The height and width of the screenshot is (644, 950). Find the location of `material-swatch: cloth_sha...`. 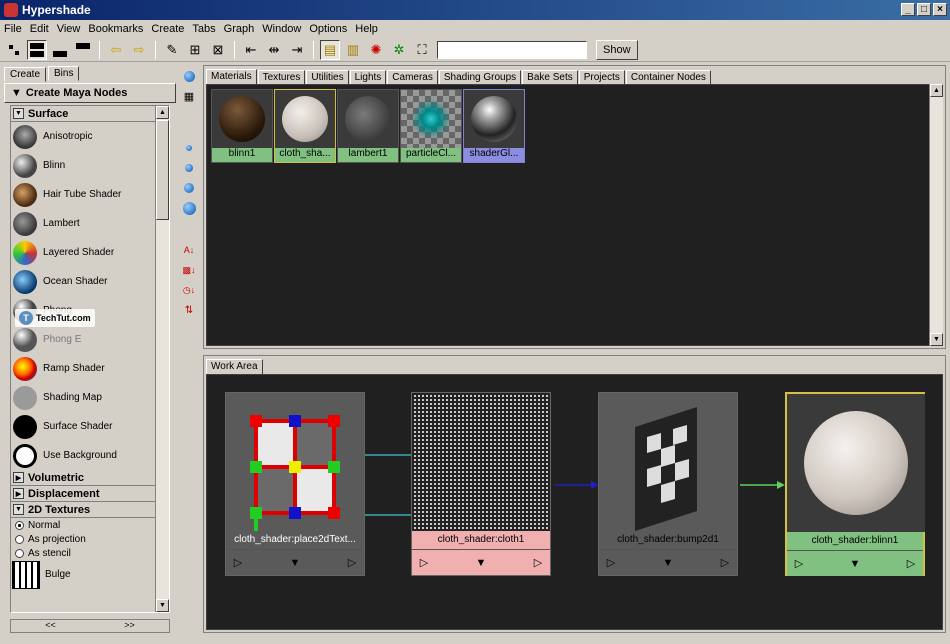

material-swatch: cloth_sha... is located at coordinates (305, 126).